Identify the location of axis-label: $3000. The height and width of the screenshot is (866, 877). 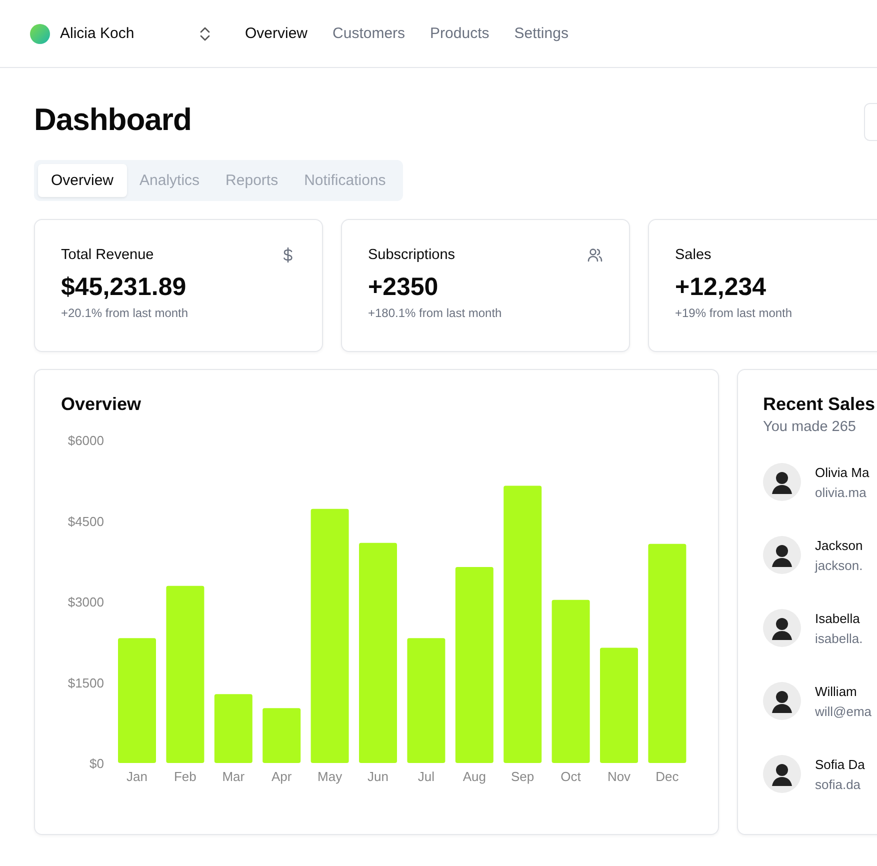
(86, 602).